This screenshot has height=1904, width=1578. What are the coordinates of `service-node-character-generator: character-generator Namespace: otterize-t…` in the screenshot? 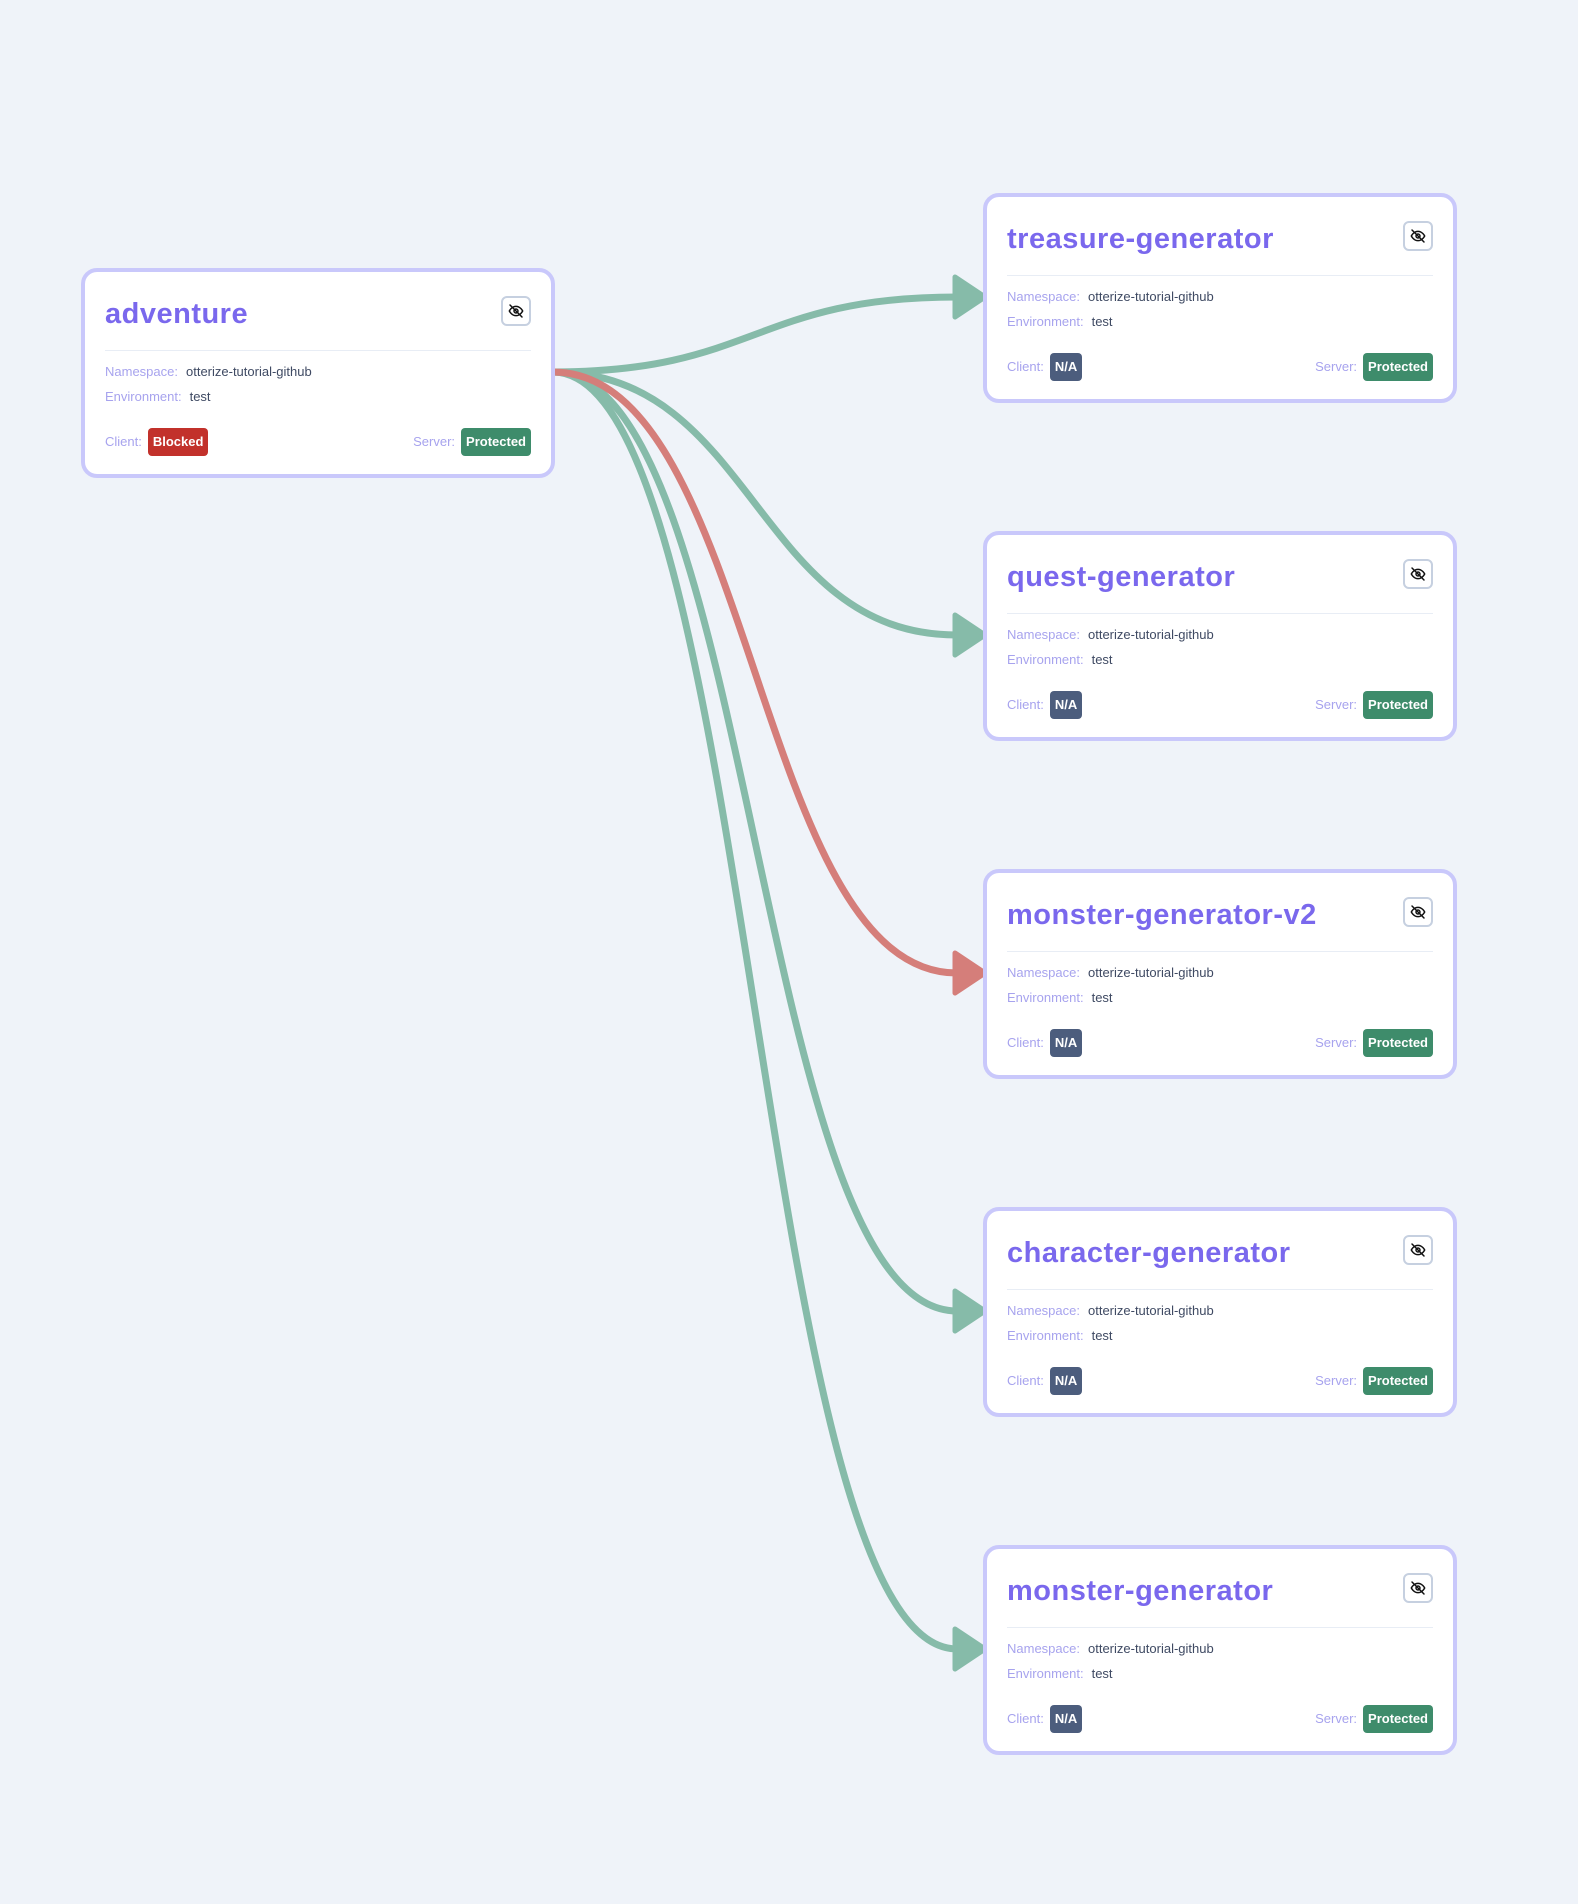 It's located at (1220, 1312).